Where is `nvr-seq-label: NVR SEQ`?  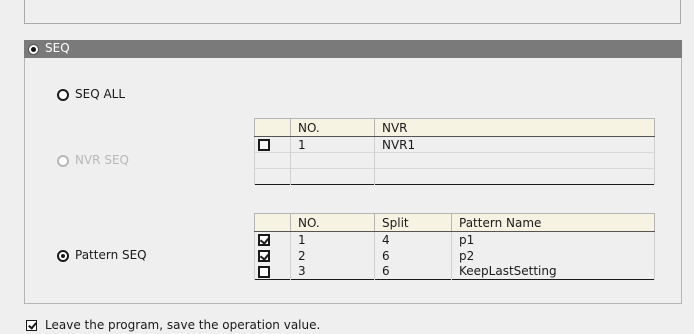
nvr-seq-label: NVR SEQ is located at coordinates (102, 160).